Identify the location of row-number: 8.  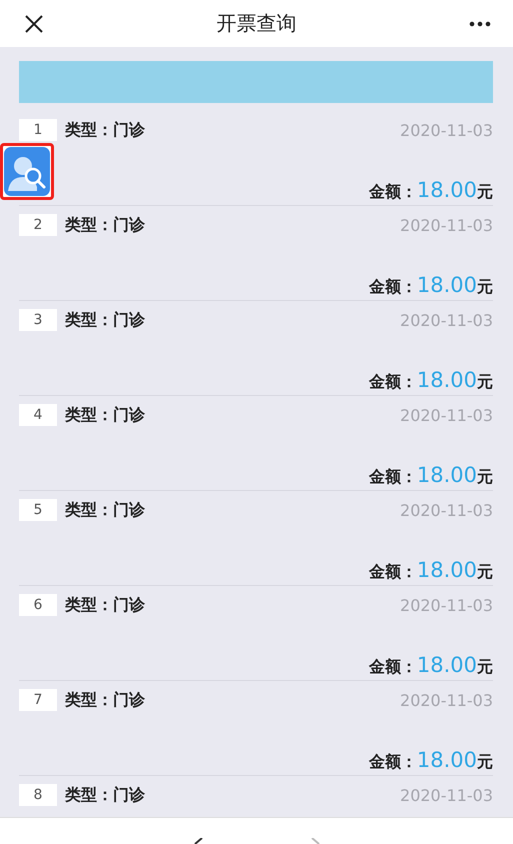
(38, 795).